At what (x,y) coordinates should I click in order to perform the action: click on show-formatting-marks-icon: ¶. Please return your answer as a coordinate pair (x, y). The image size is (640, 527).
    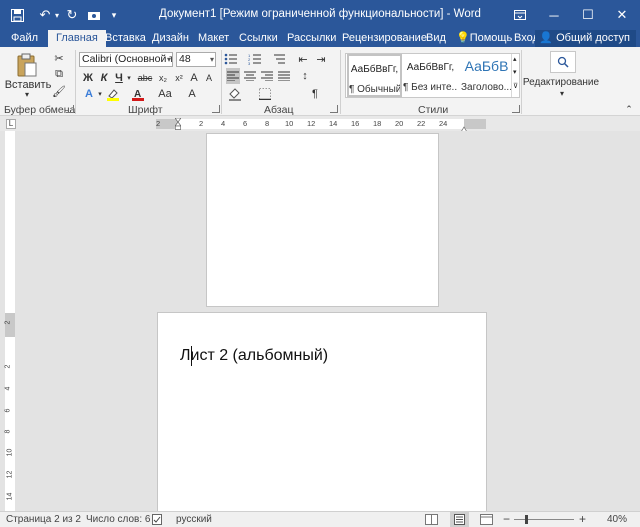
    Looking at the image, I should click on (315, 94).